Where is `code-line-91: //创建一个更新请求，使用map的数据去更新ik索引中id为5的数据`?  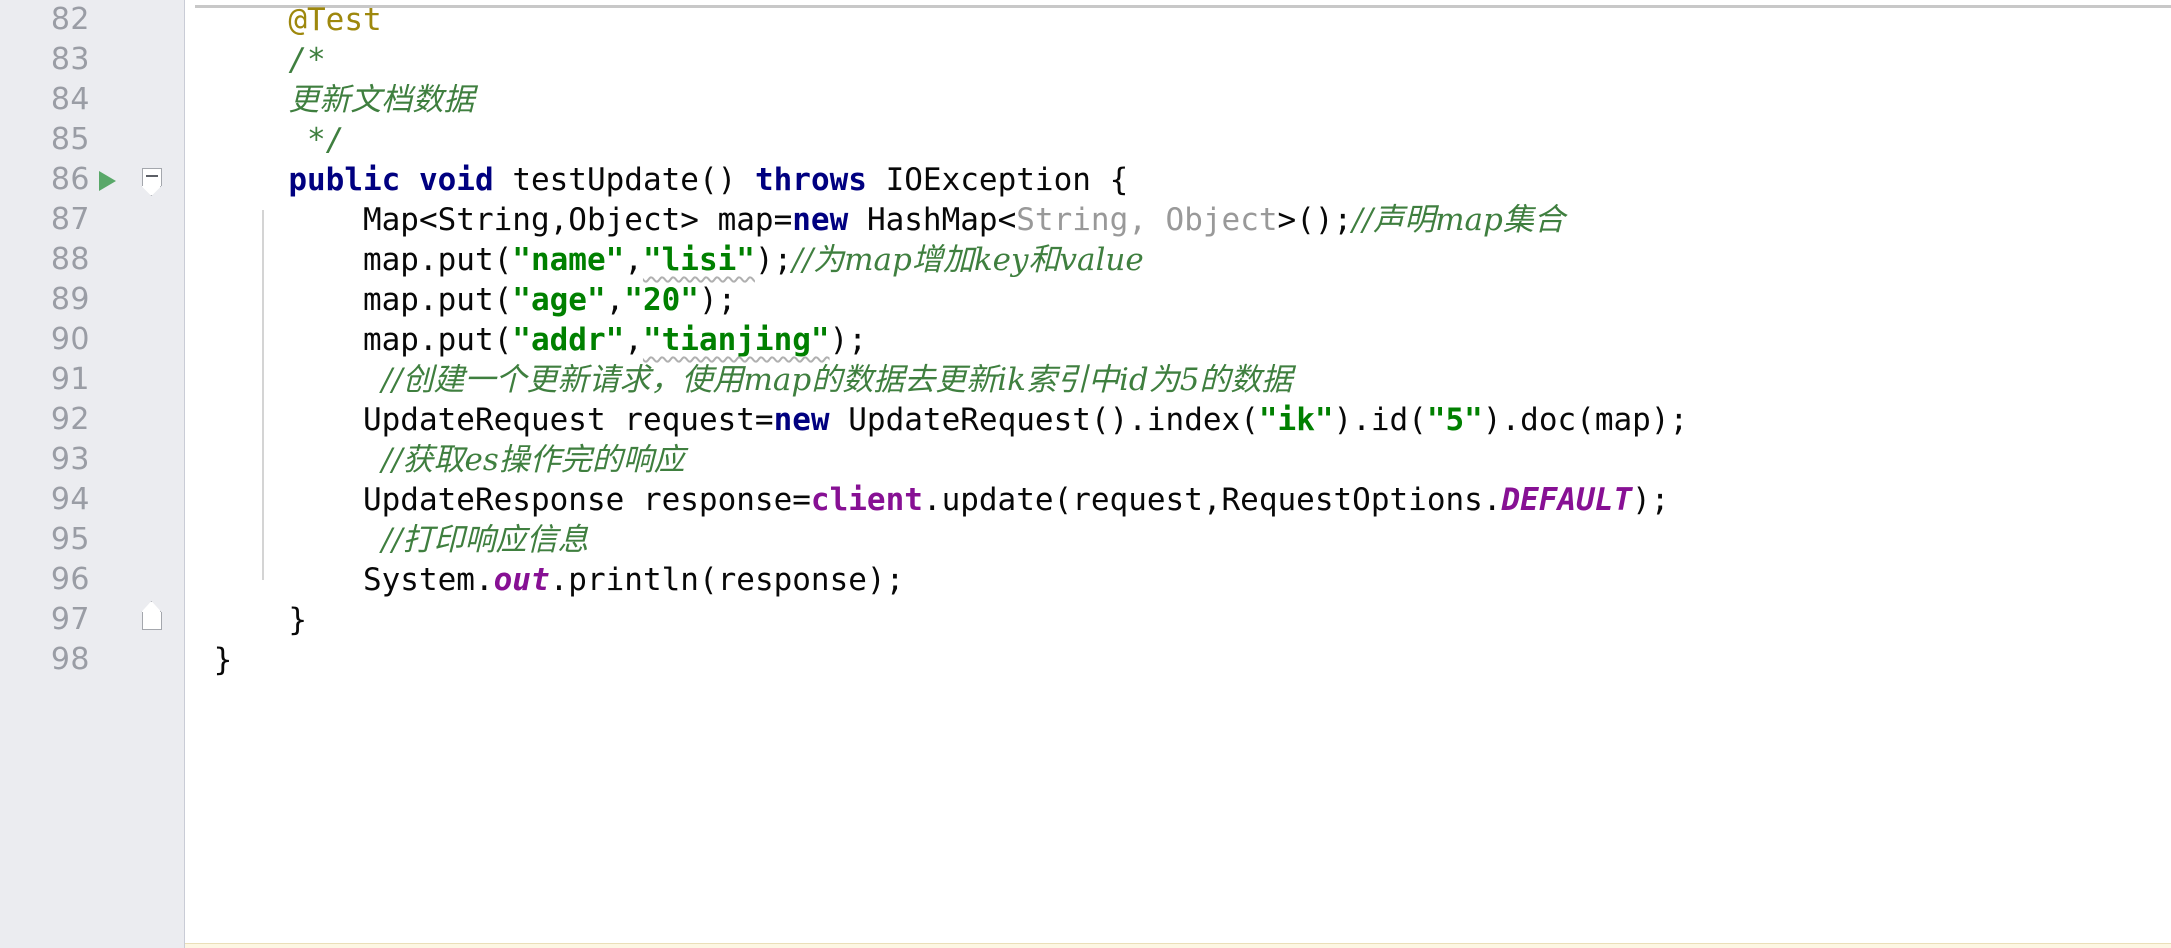
code-line-91: //创建一个更新请求，使用map的数据去更新ik索引中id为5的数据 is located at coordinates (1178, 380).